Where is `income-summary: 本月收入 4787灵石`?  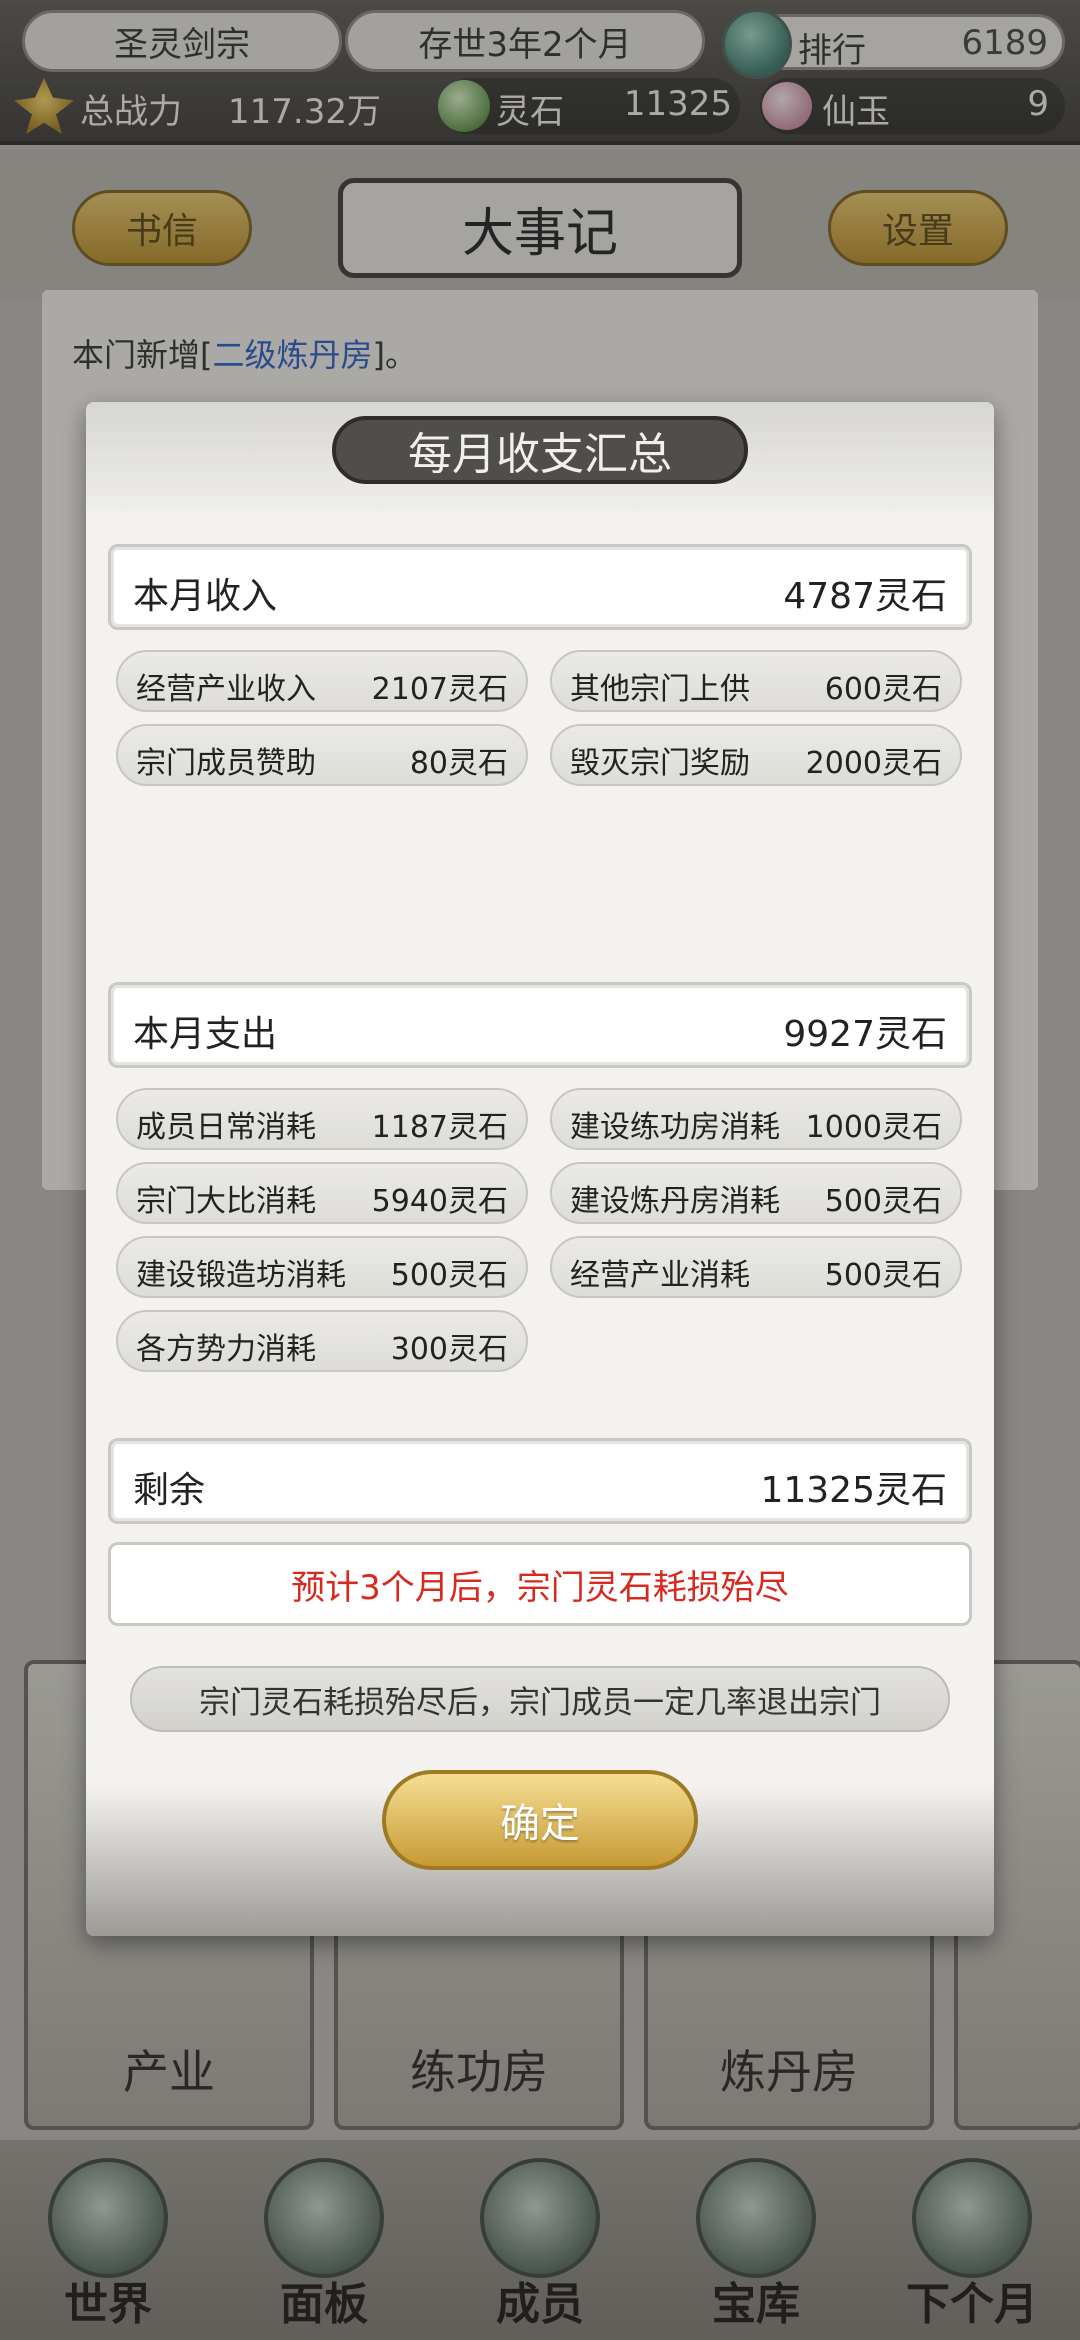
income-summary: 本月收入 4787灵石 is located at coordinates (540, 587).